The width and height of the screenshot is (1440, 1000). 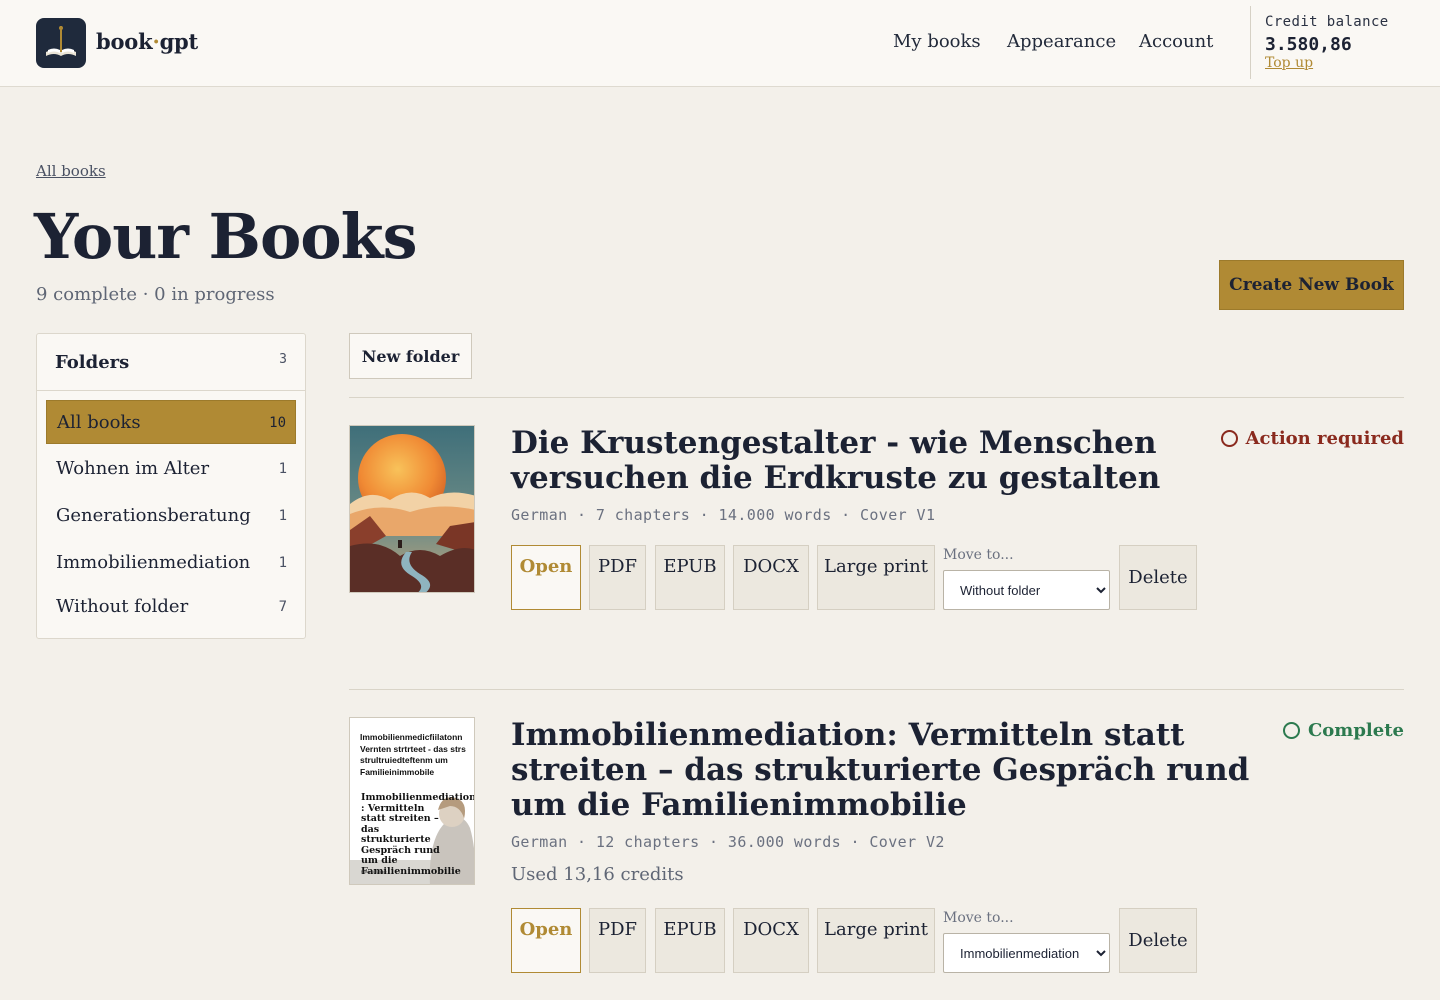 I want to click on logo, so click(x=61, y=43).